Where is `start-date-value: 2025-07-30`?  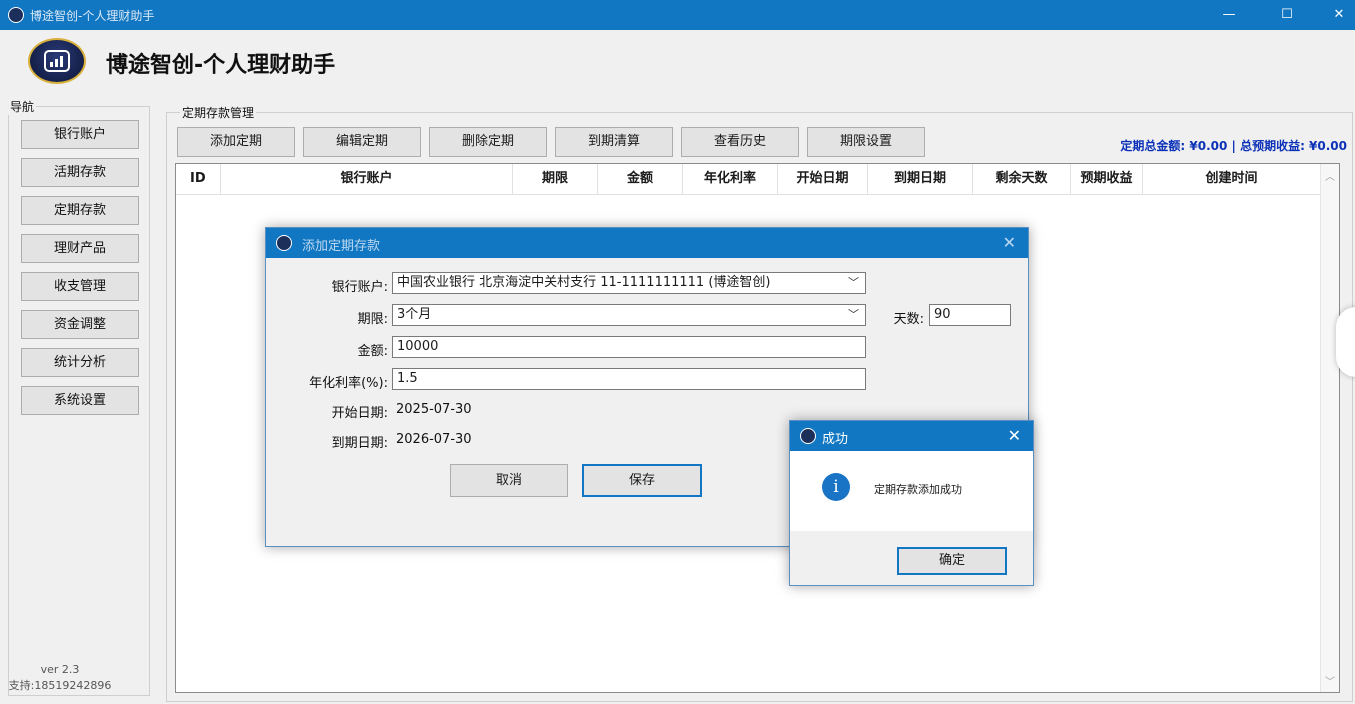 start-date-value: 2025-07-30 is located at coordinates (434, 409).